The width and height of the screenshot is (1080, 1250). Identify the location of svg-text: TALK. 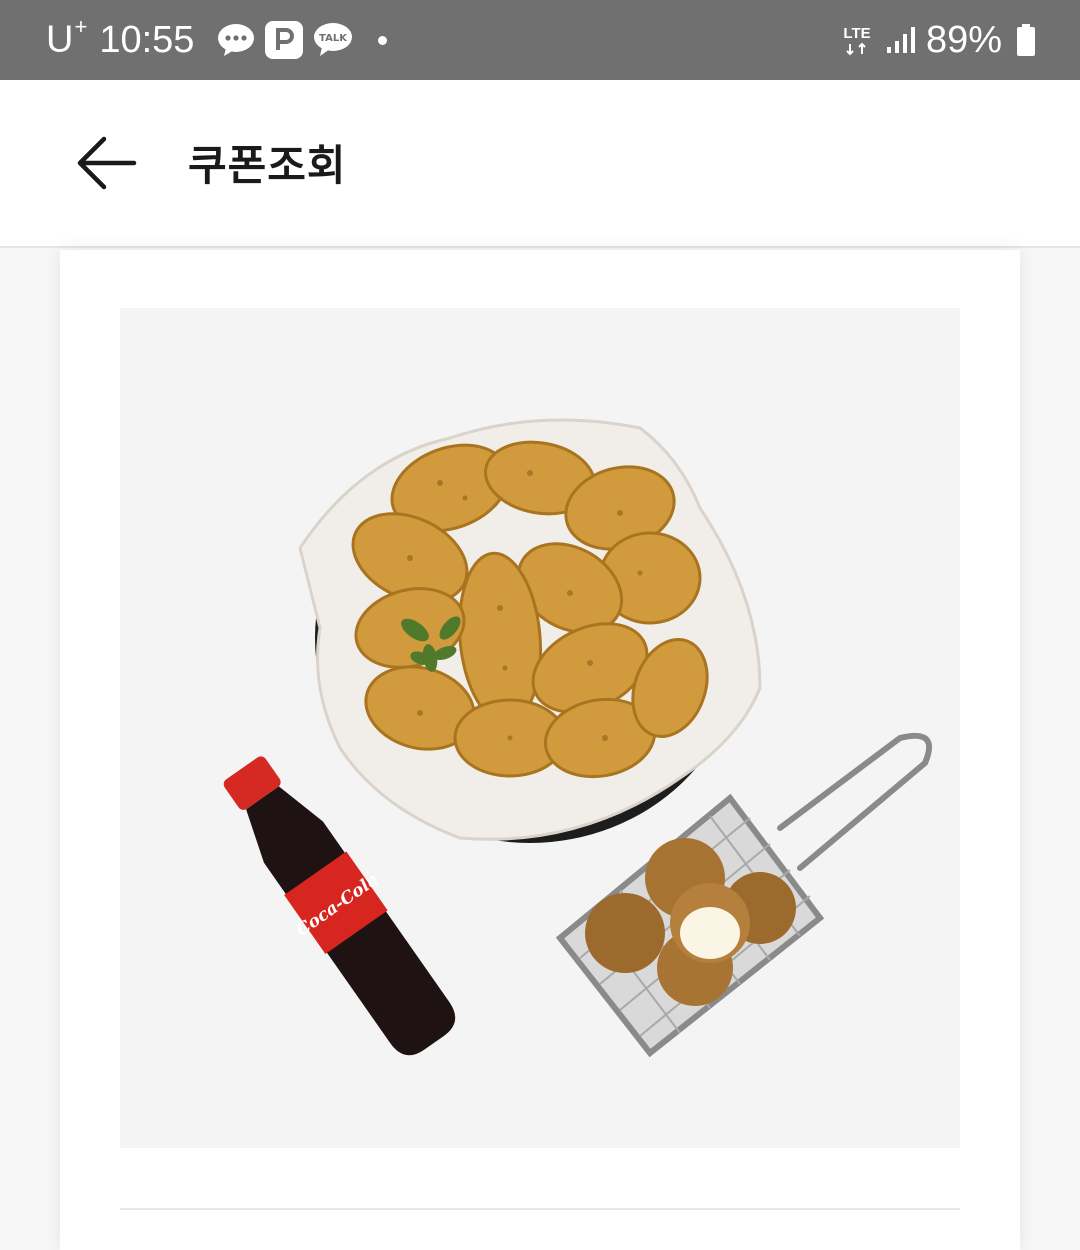
(333, 38).